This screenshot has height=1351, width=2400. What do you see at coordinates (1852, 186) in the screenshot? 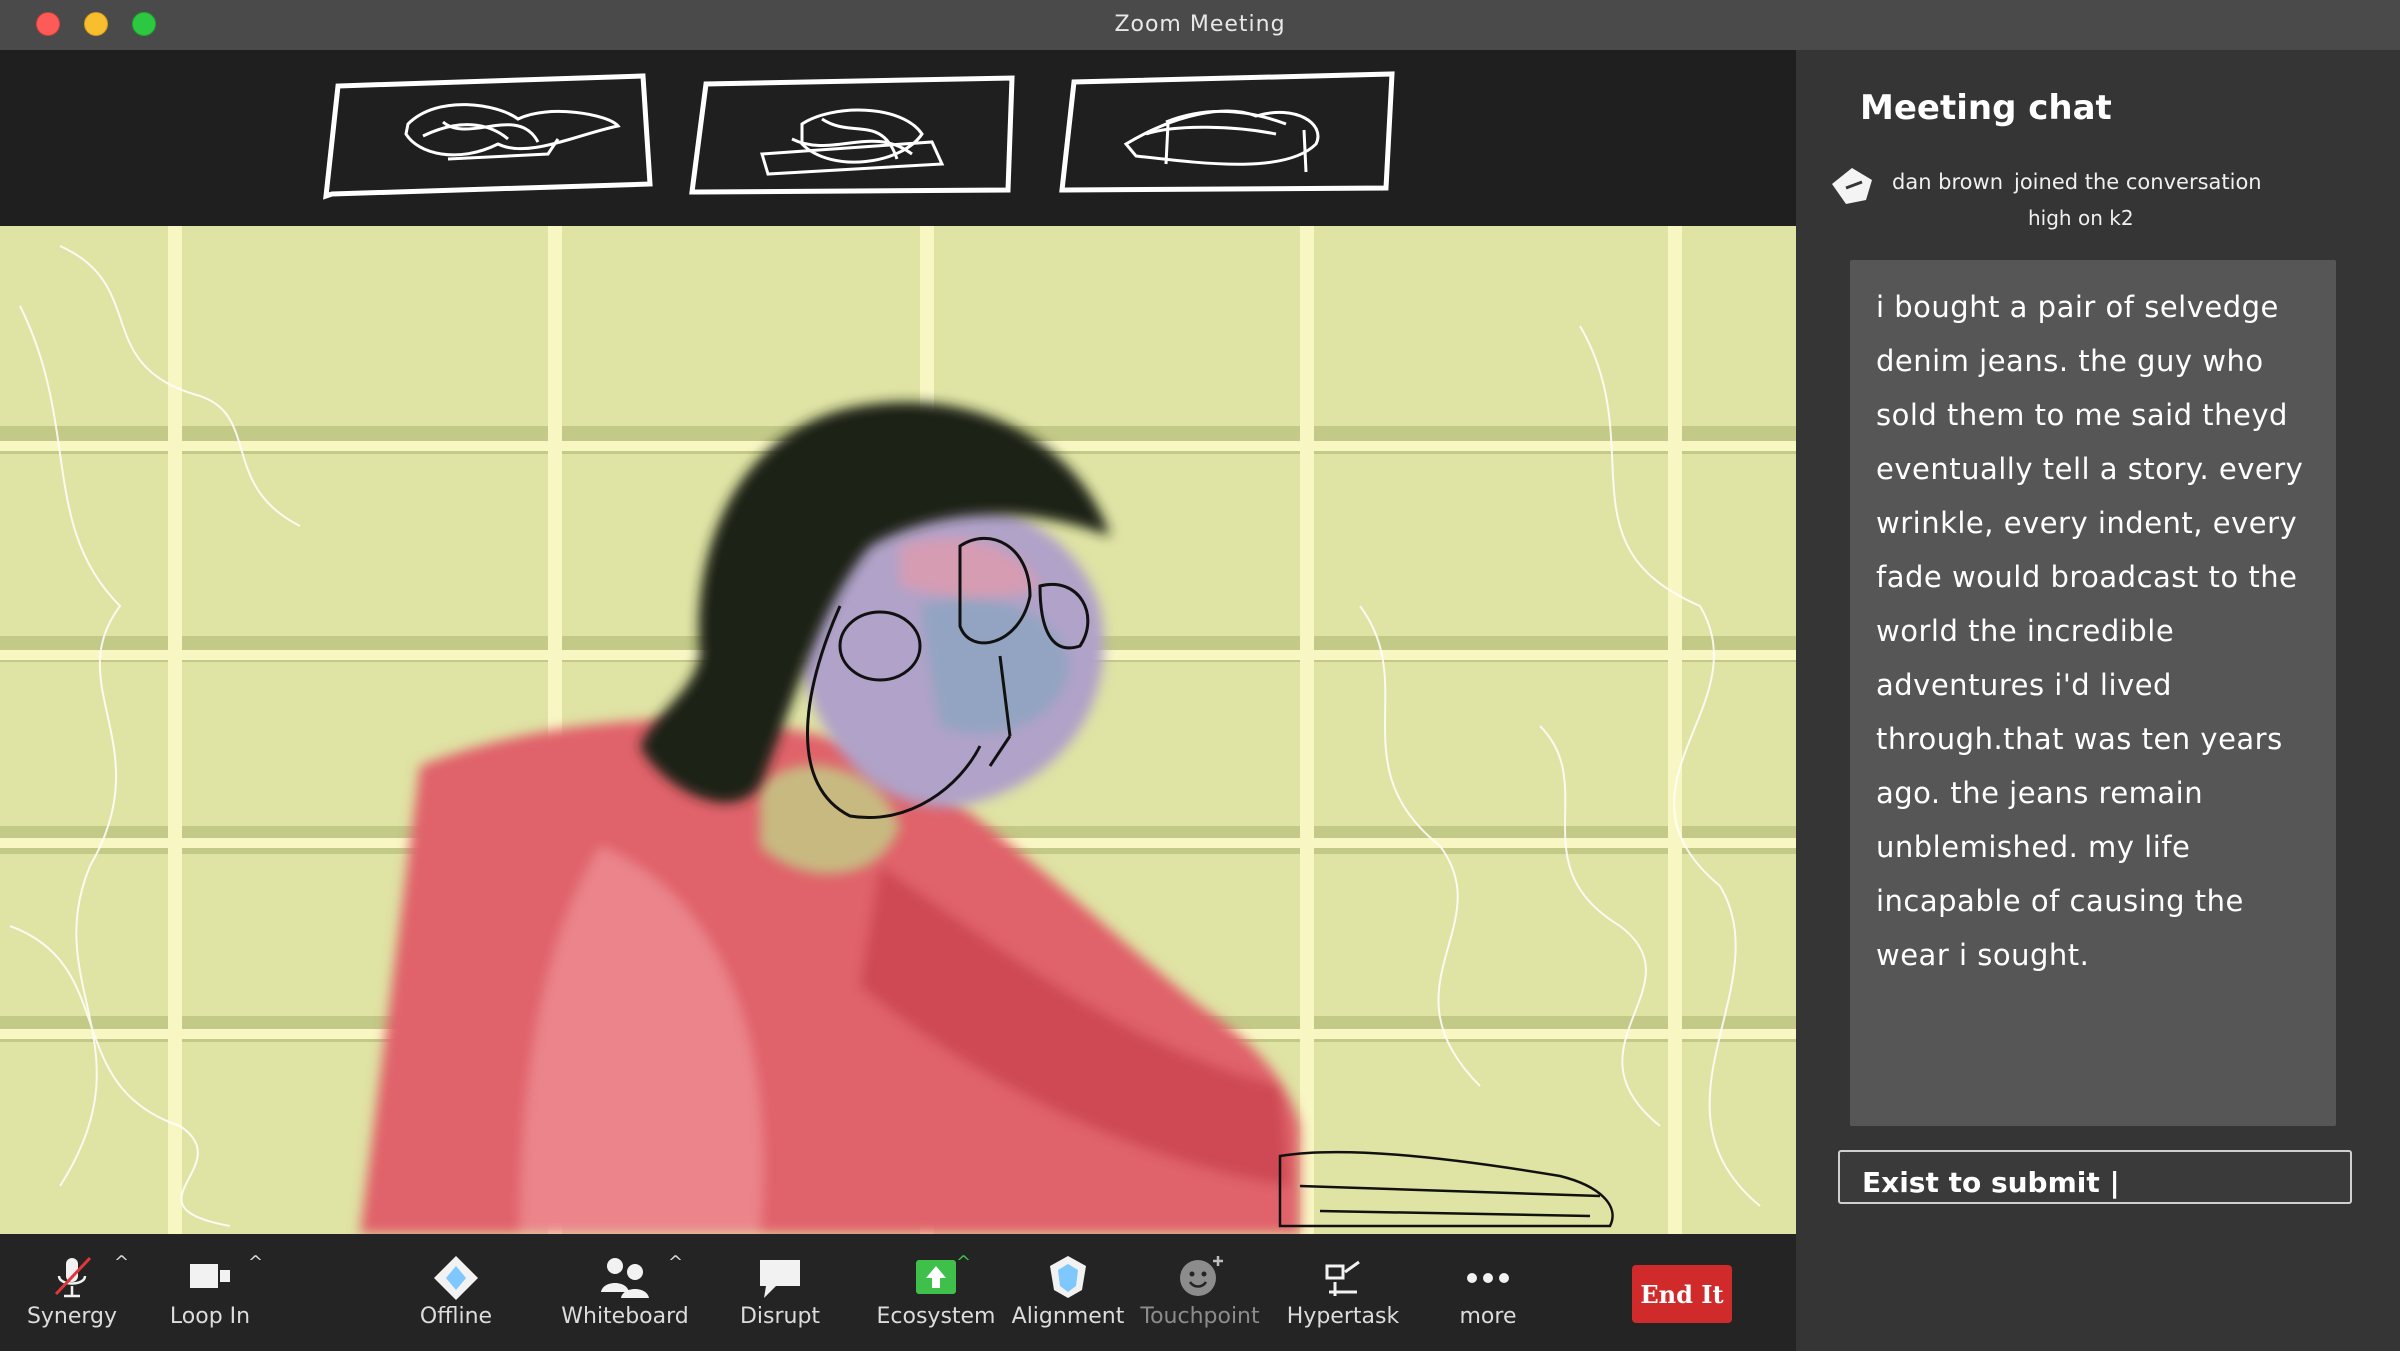
I see `user-avatar-icon` at bounding box center [1852, 186].